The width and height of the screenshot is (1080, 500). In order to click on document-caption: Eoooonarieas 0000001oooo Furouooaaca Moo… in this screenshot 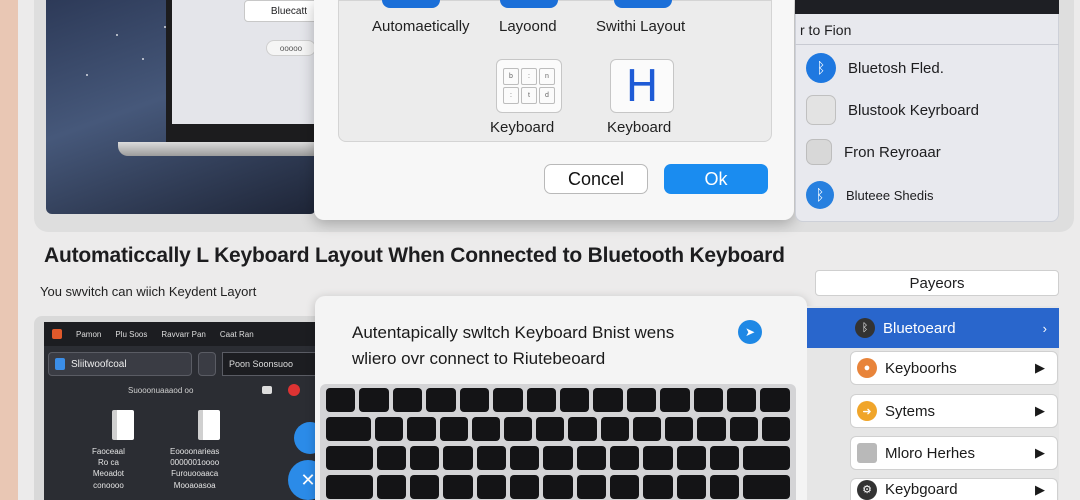, I will do `click(195, 468)`.